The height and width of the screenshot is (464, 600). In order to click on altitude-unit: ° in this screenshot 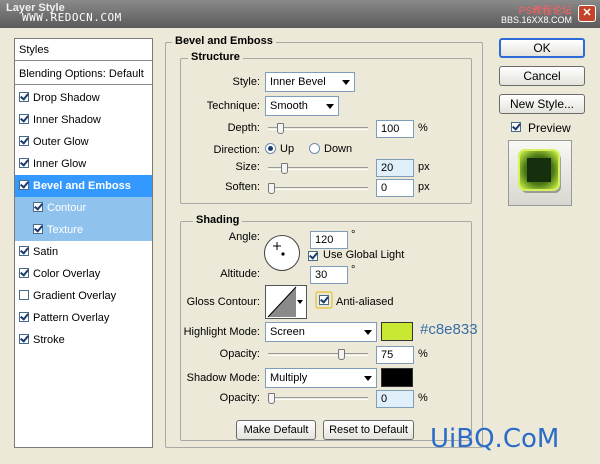, I will do `click(353, 270)`.